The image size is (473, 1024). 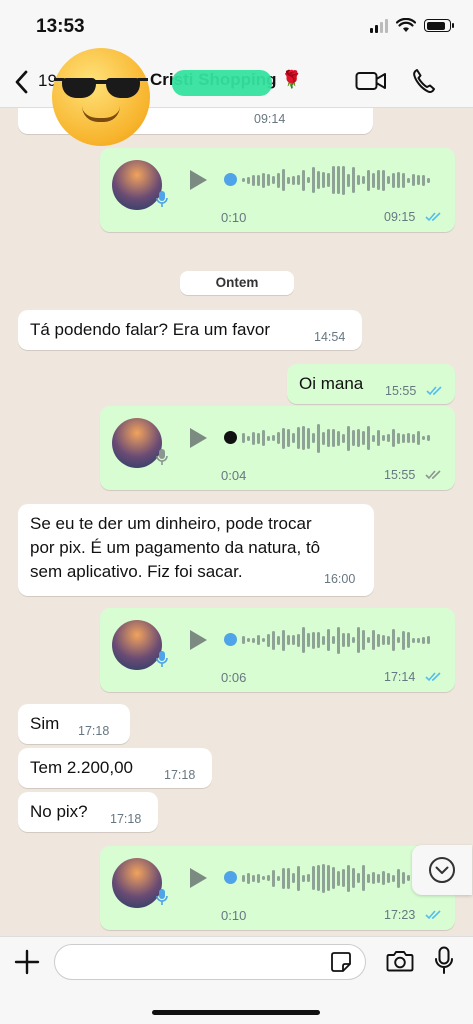 I want to click on plus-icon, so click(x=27, y=962).